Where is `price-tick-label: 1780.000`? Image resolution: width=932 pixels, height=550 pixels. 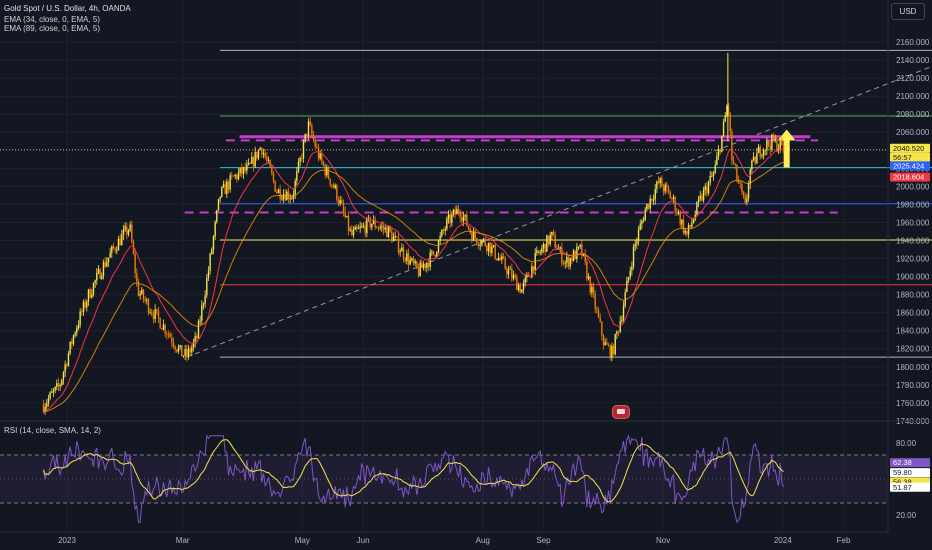
price-tick-label: 1780.000 is located at coordinates (913, 385).